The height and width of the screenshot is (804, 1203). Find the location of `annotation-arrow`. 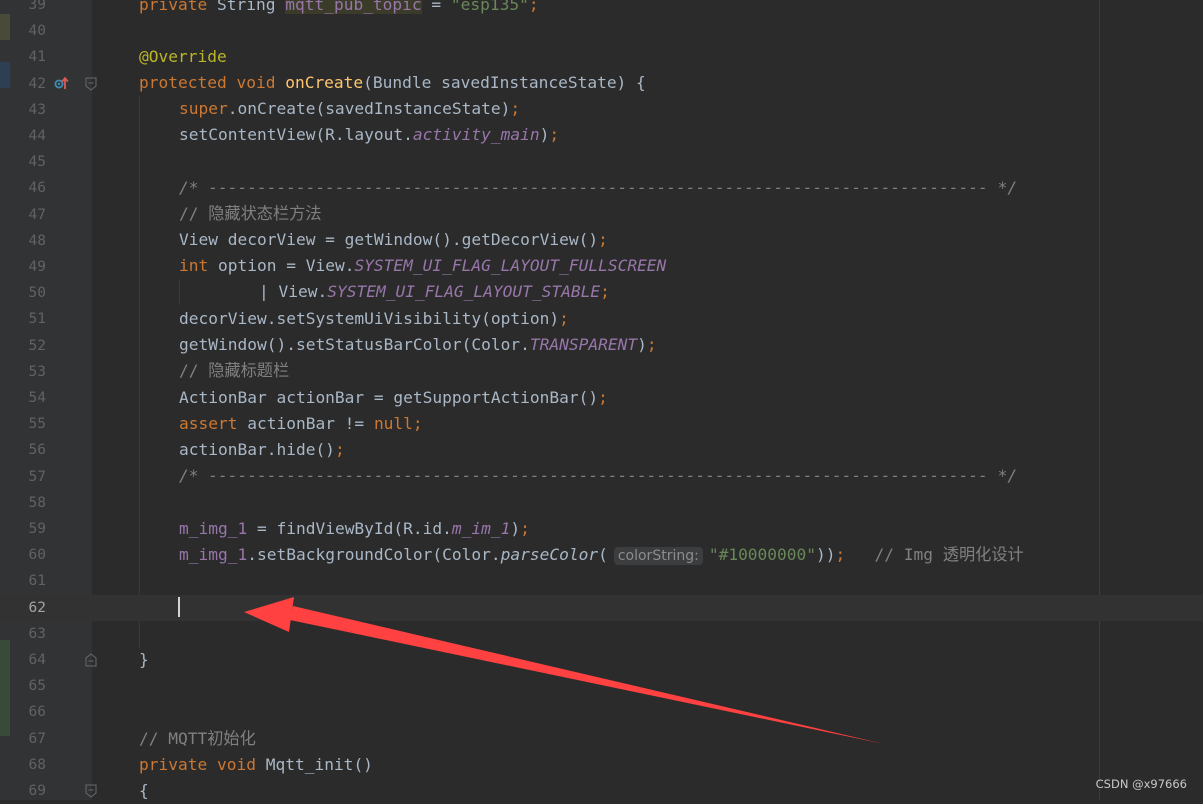

annotation-arrow is located at coordinates (564, 670).